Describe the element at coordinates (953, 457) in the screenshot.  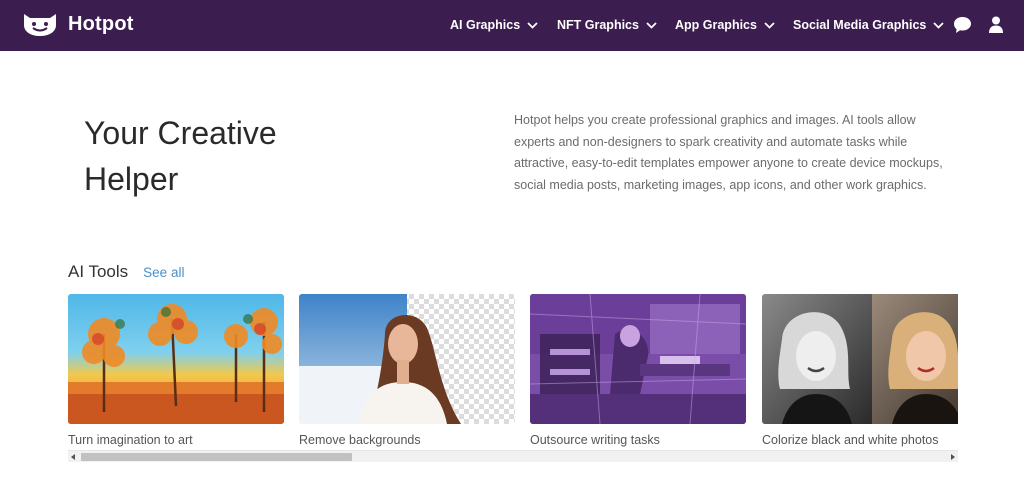
I see `scroll-right-arrow-icon` at that location.